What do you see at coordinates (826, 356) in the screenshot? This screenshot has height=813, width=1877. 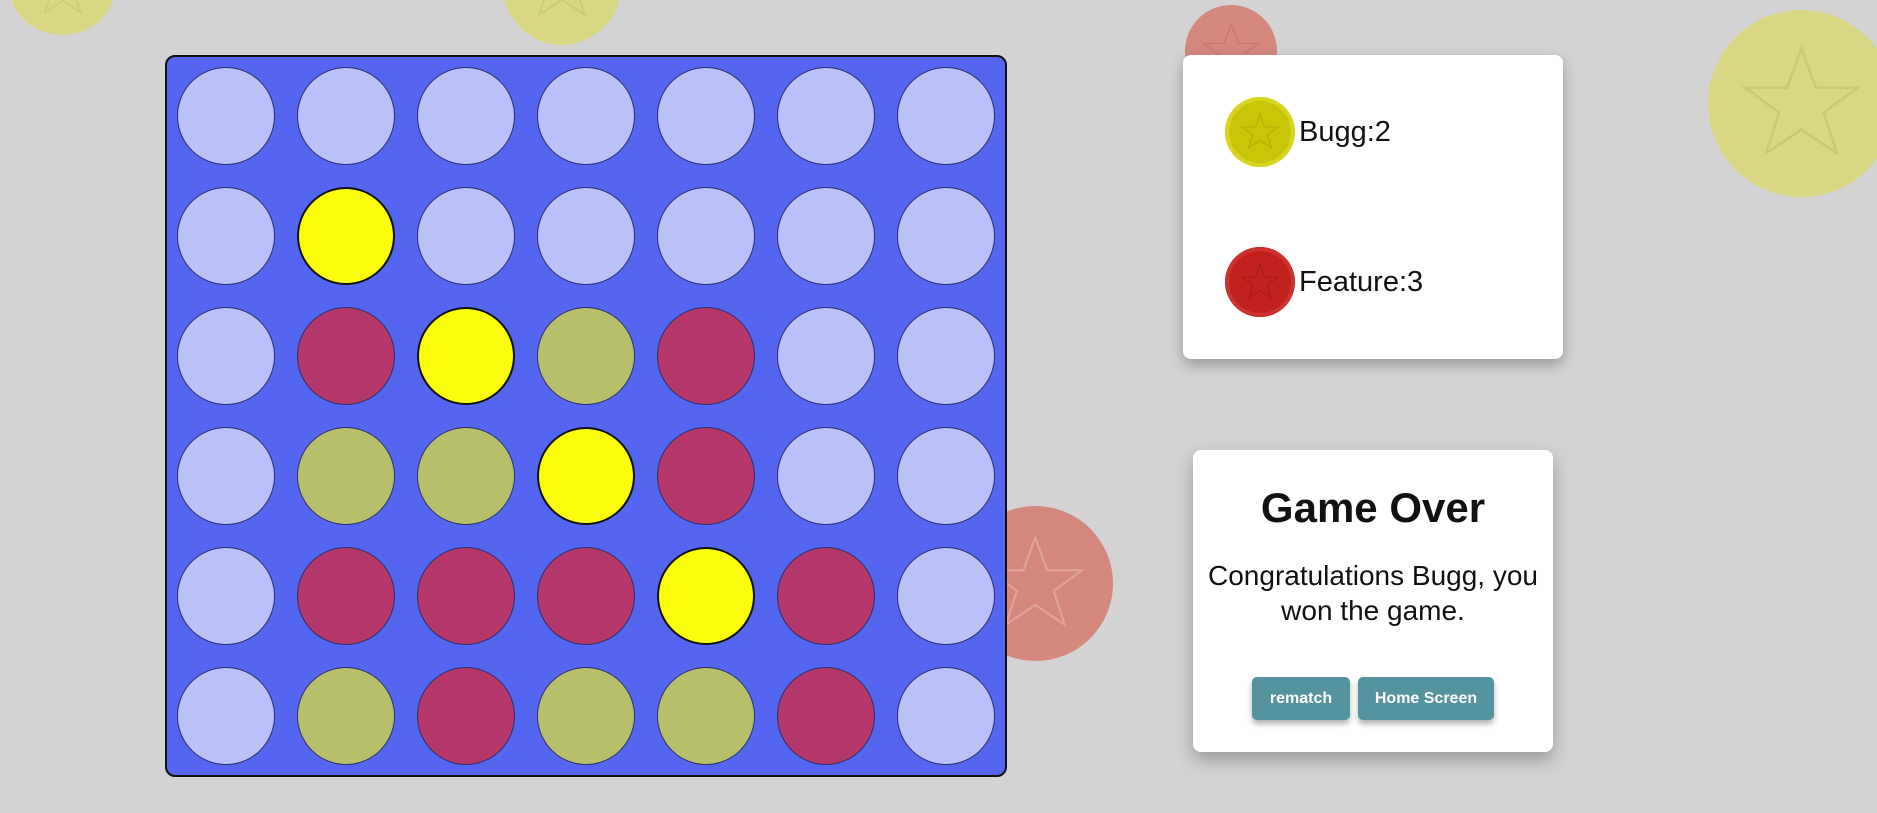 I see `board-cell-r3-c6` at bounding box center [826, 356].